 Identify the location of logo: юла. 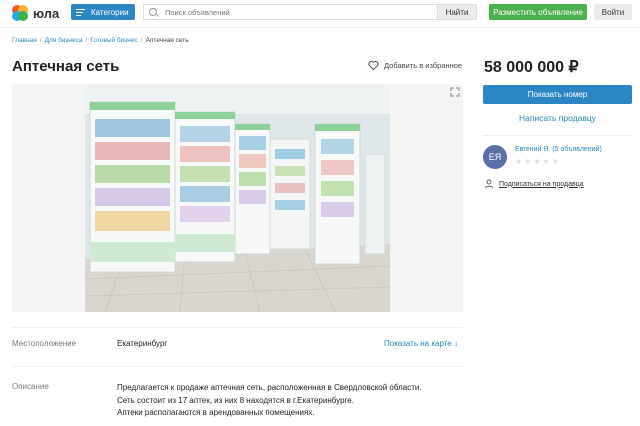
(42, 13).